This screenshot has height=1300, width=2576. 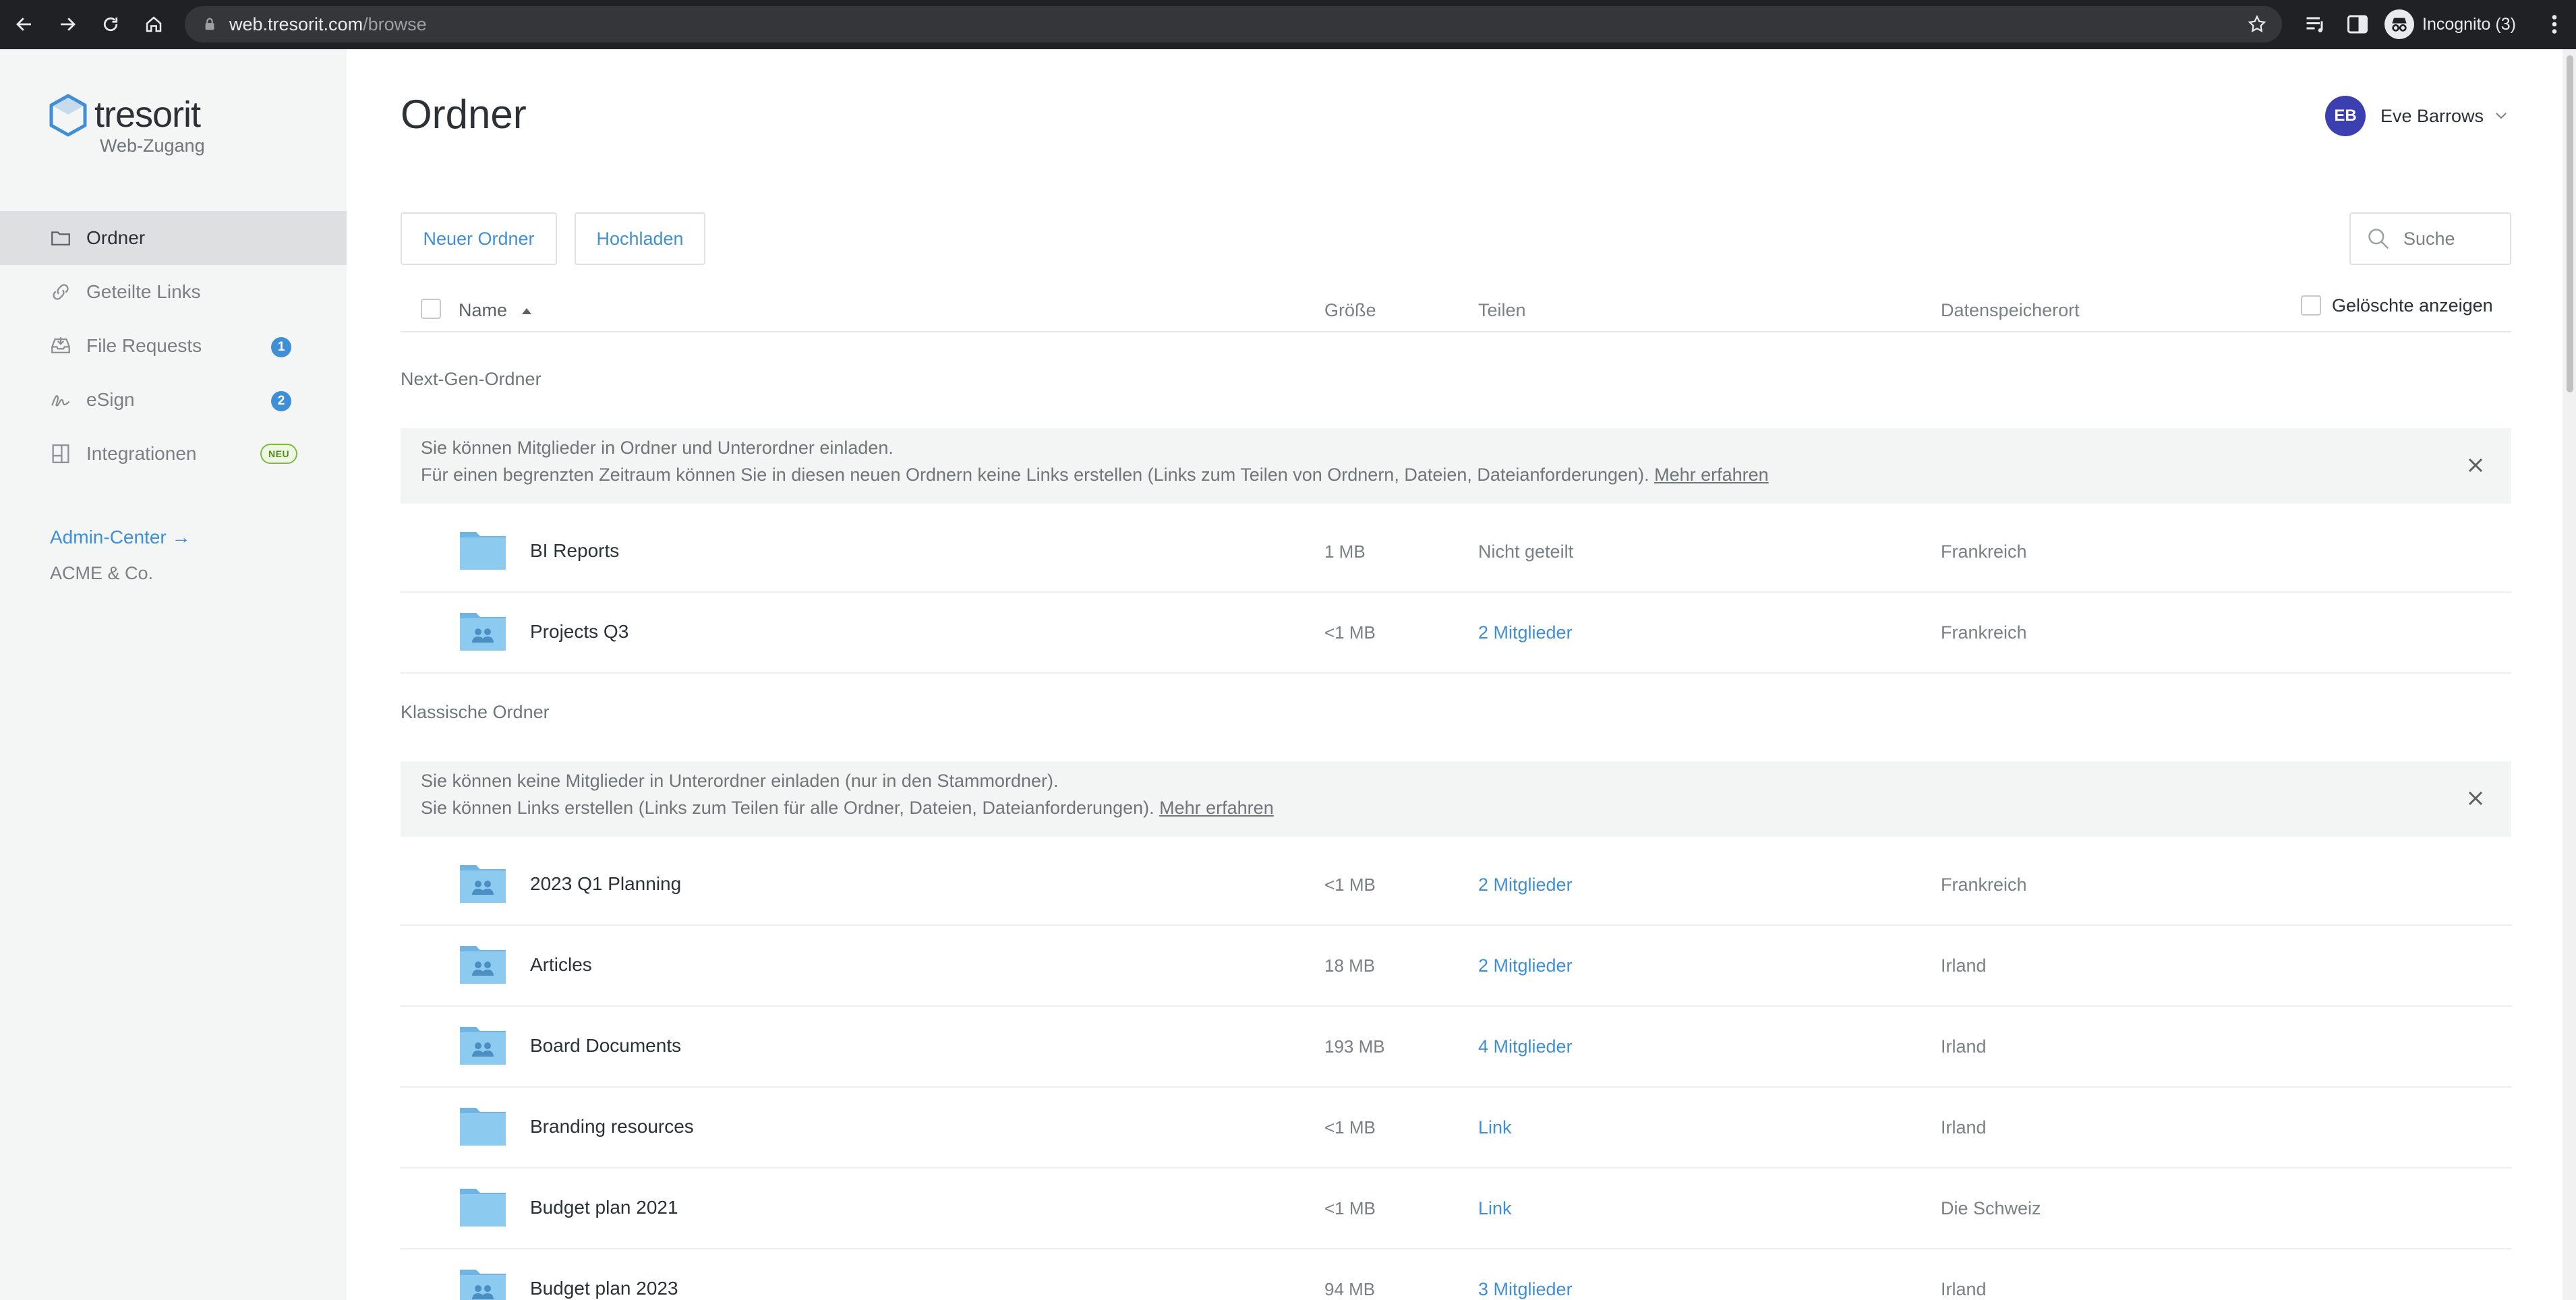 What do you see at coordinates (640, 239) in the screenshot?
I see `upload-button: Hochladen` at bounding box center [640, 239].